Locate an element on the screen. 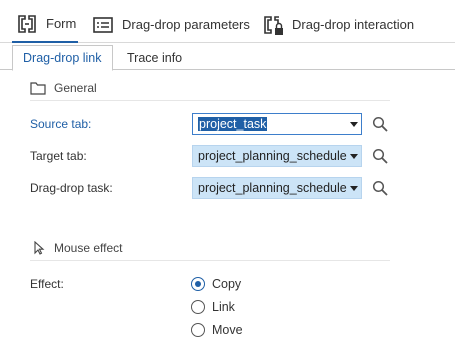 The image size is (455, 349). general-section-title: General is located at coordinates (75, 88).